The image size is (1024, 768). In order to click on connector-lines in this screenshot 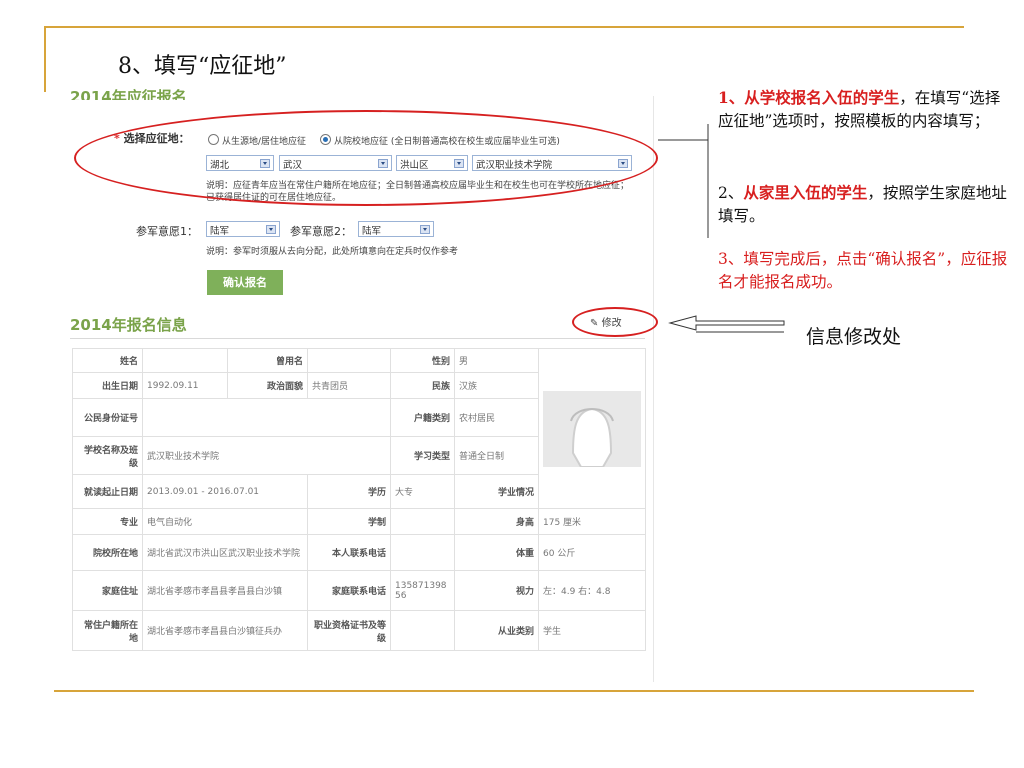, I will do `click(683, 181)`.